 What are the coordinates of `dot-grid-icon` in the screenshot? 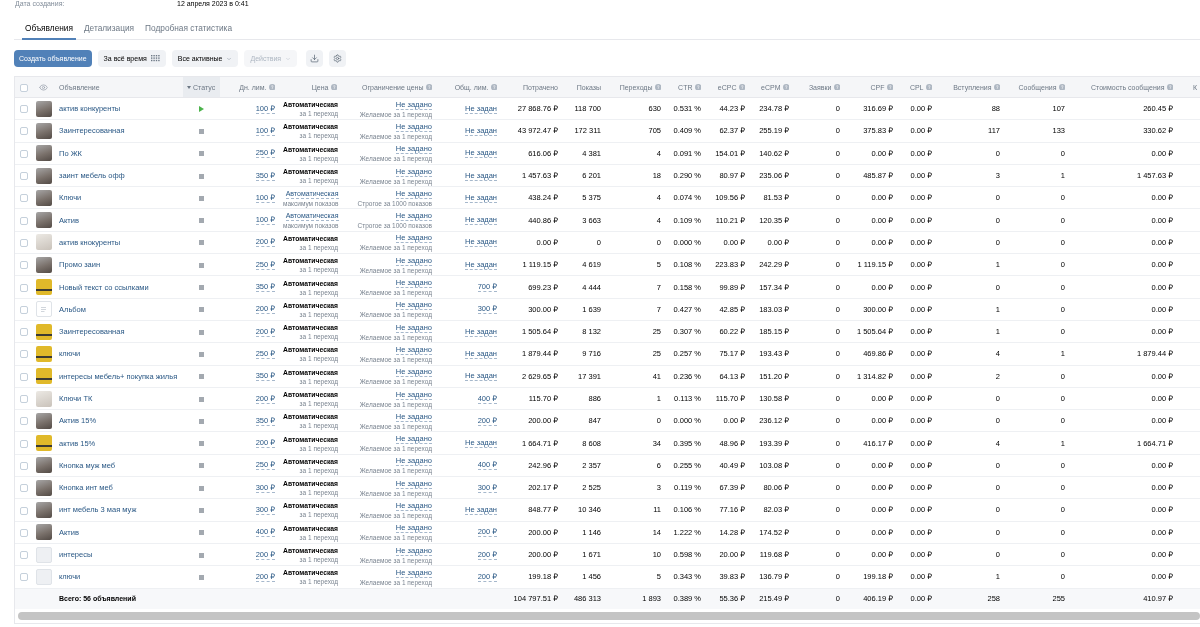 It's located at (155, 58).